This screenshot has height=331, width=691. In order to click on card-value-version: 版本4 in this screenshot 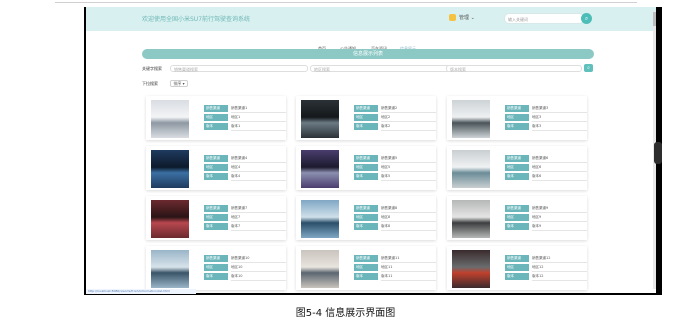, I will do `click(258, 177)`.